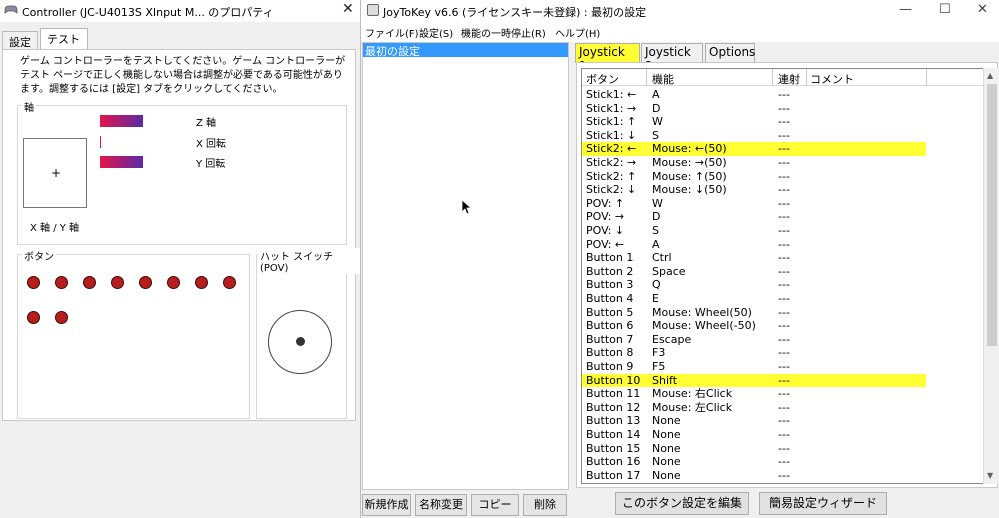 This screenshot has height=518, width=999. I want to click on y-rotation-track, so click(145, 162).